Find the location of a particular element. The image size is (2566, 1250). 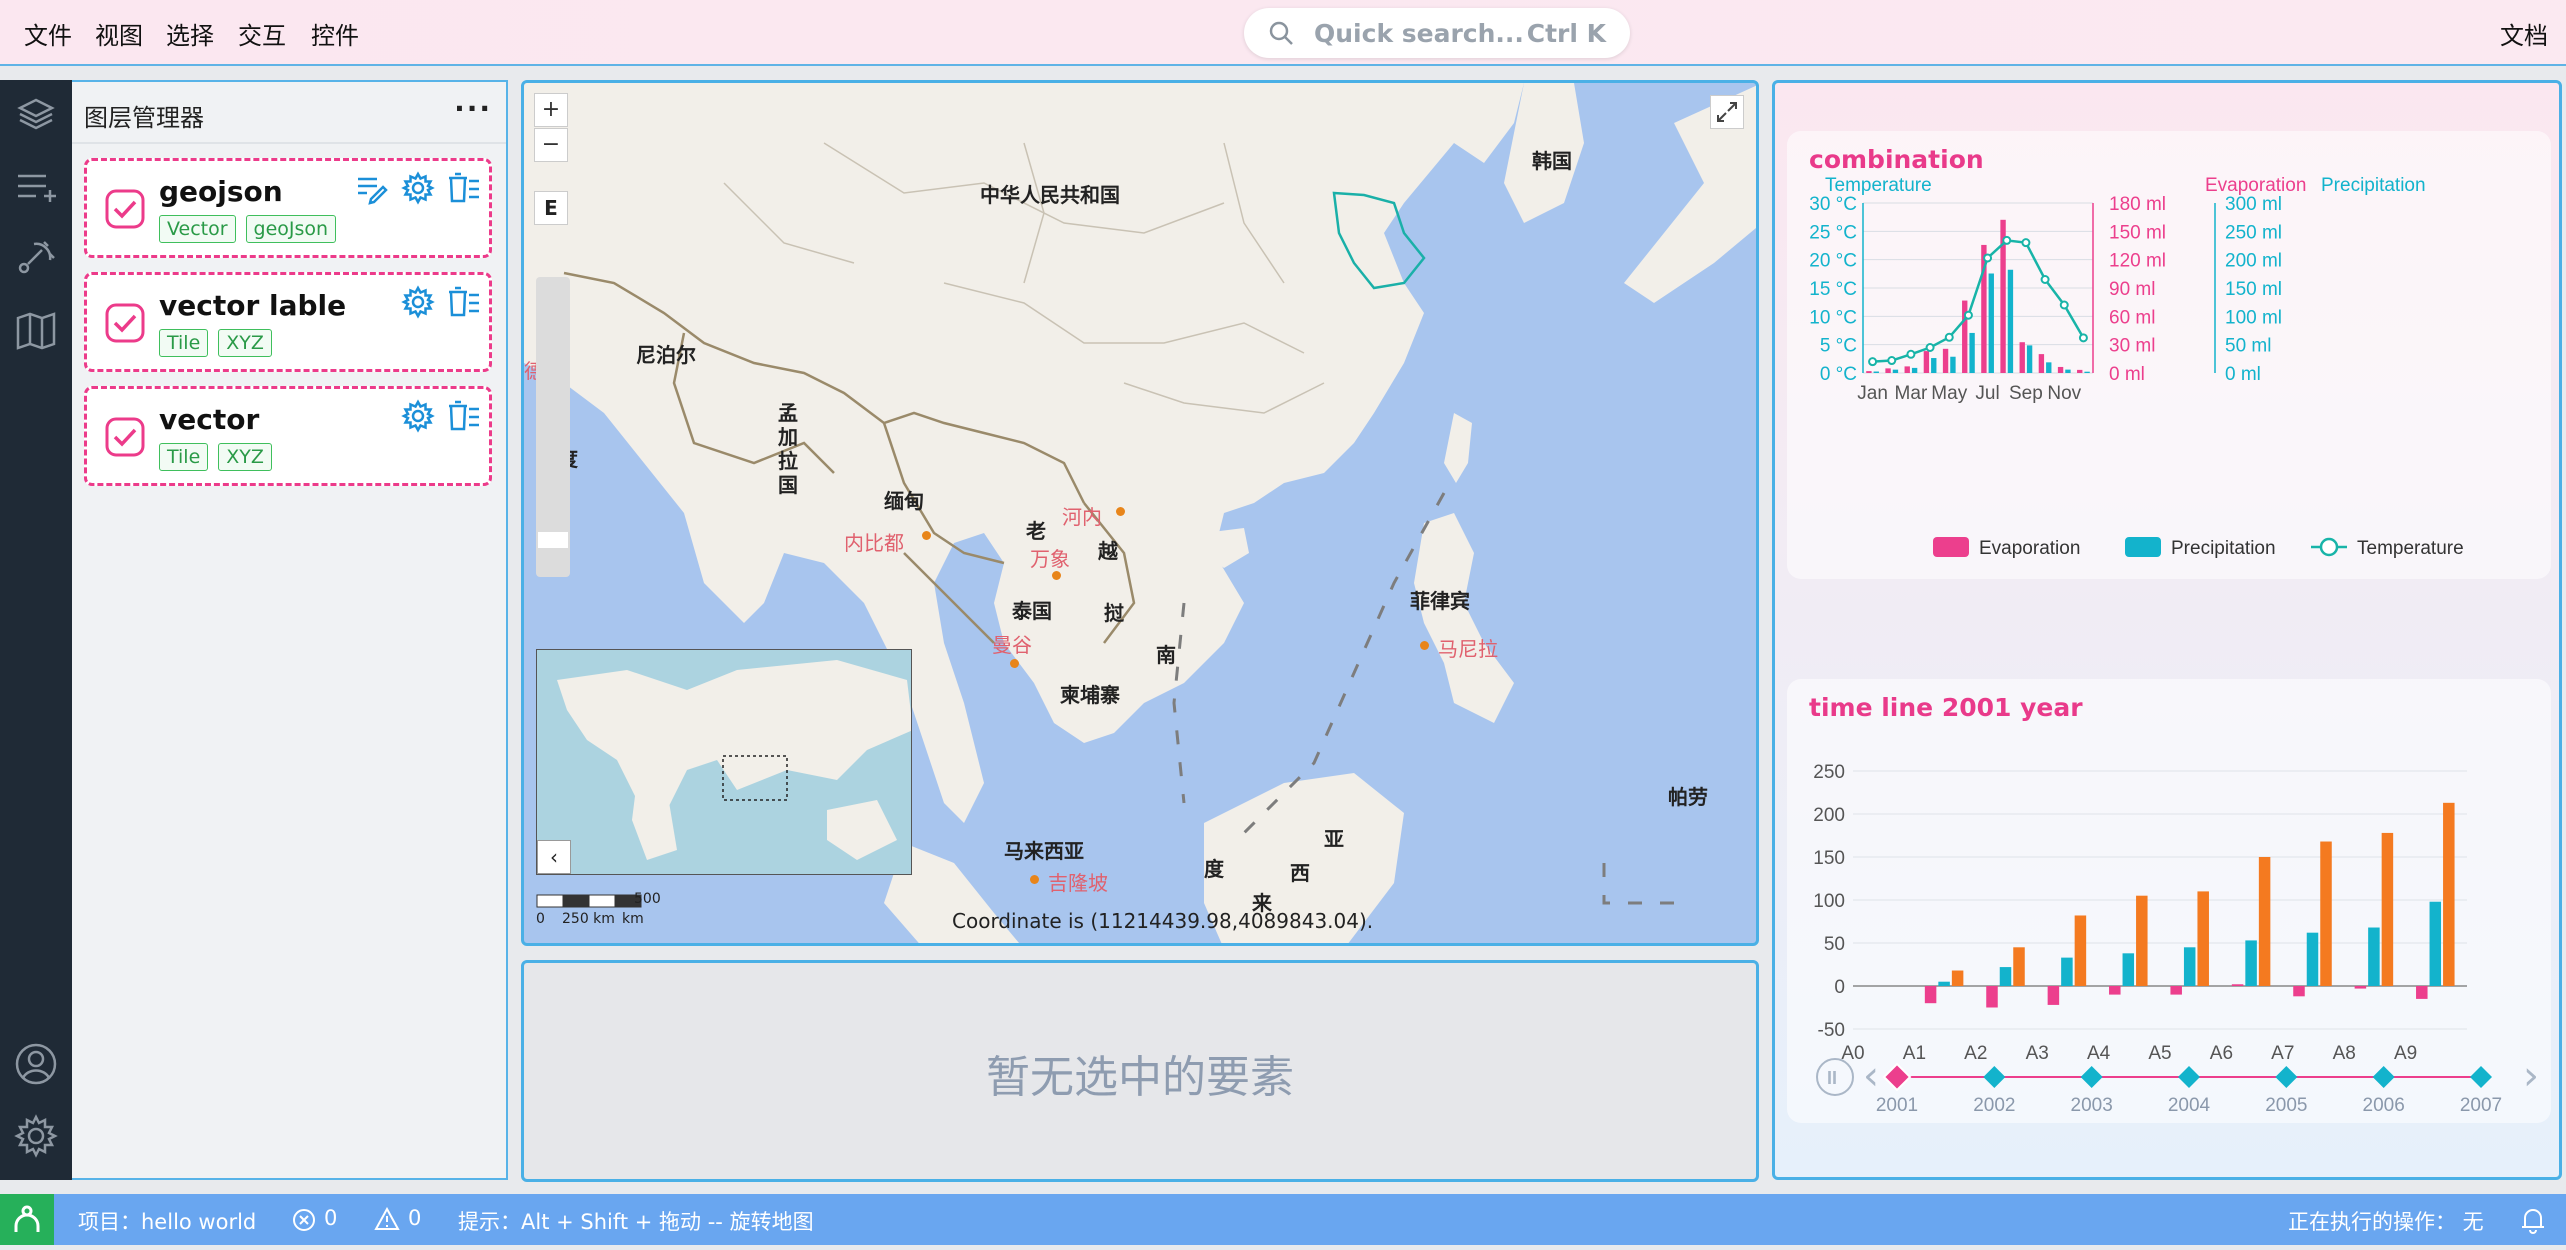

legend-swatch-temperature is located at coordinates (2329, 547).